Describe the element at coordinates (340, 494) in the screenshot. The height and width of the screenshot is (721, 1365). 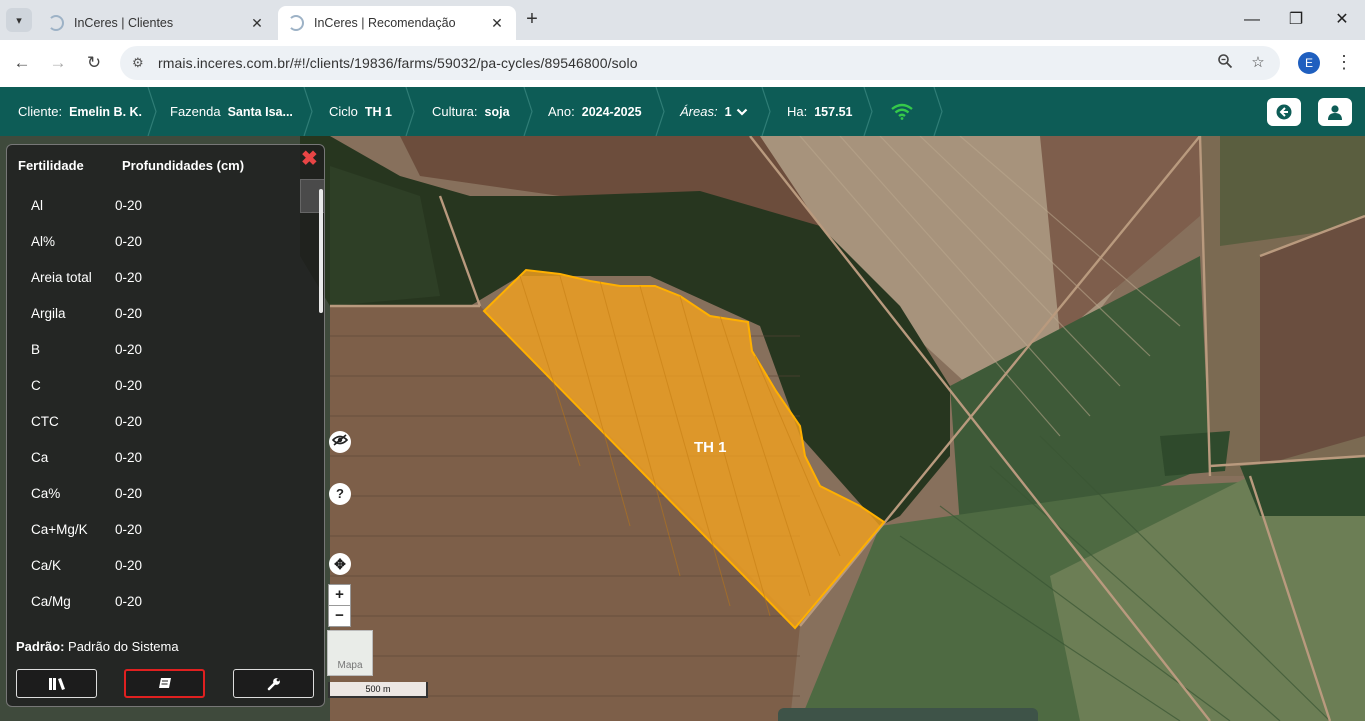
I see `help-icon: ?` at that location.